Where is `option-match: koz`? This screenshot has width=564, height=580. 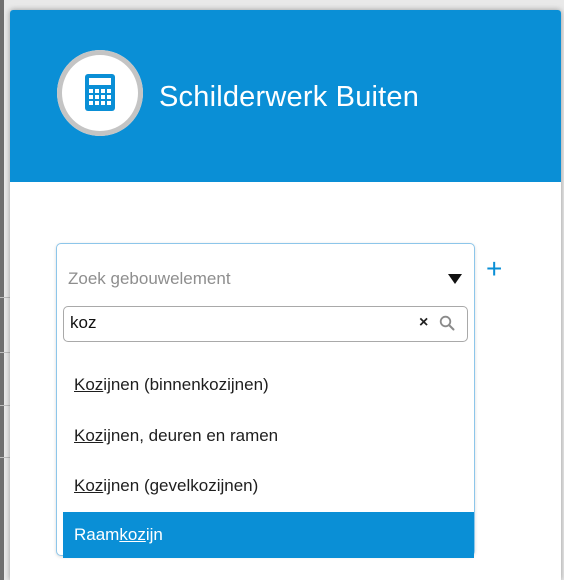 option-match: koz is located at coordinates (132, 534).